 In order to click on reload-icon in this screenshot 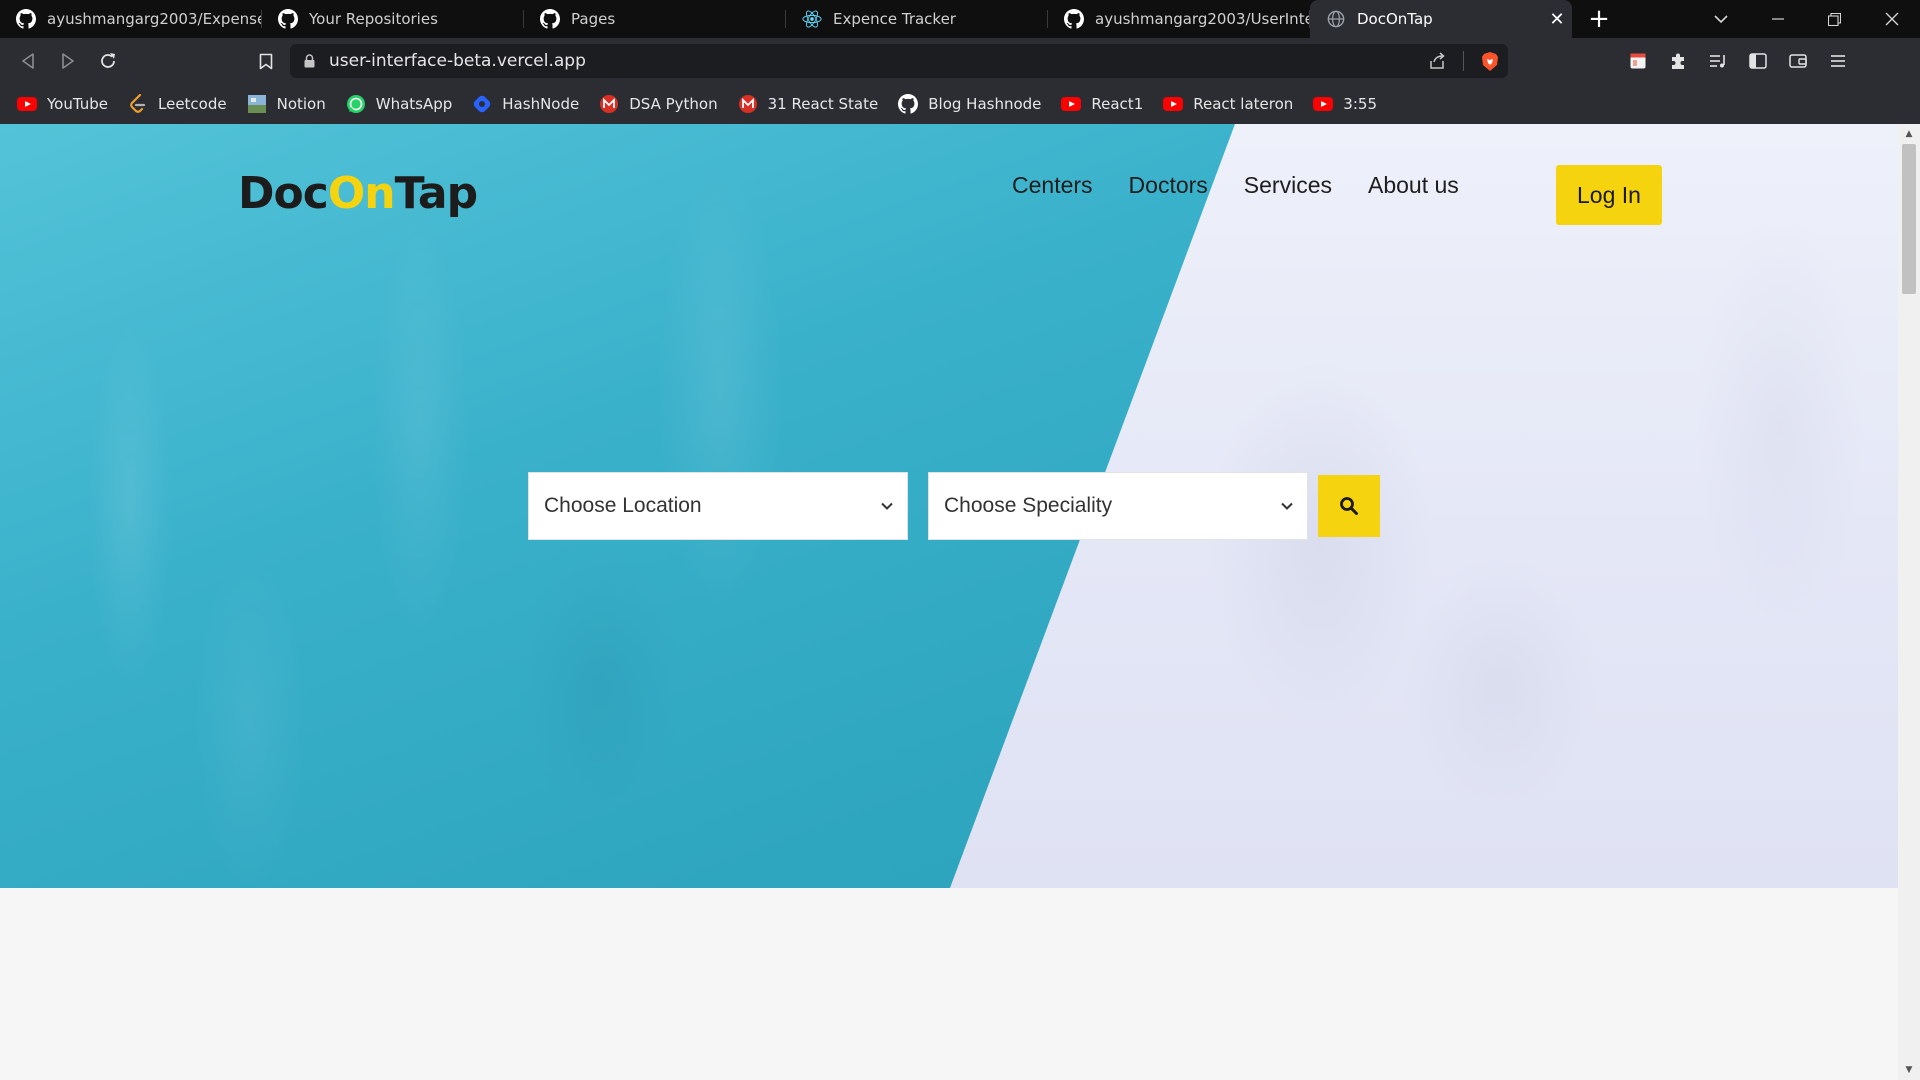, I will do `click(108, 61)`.